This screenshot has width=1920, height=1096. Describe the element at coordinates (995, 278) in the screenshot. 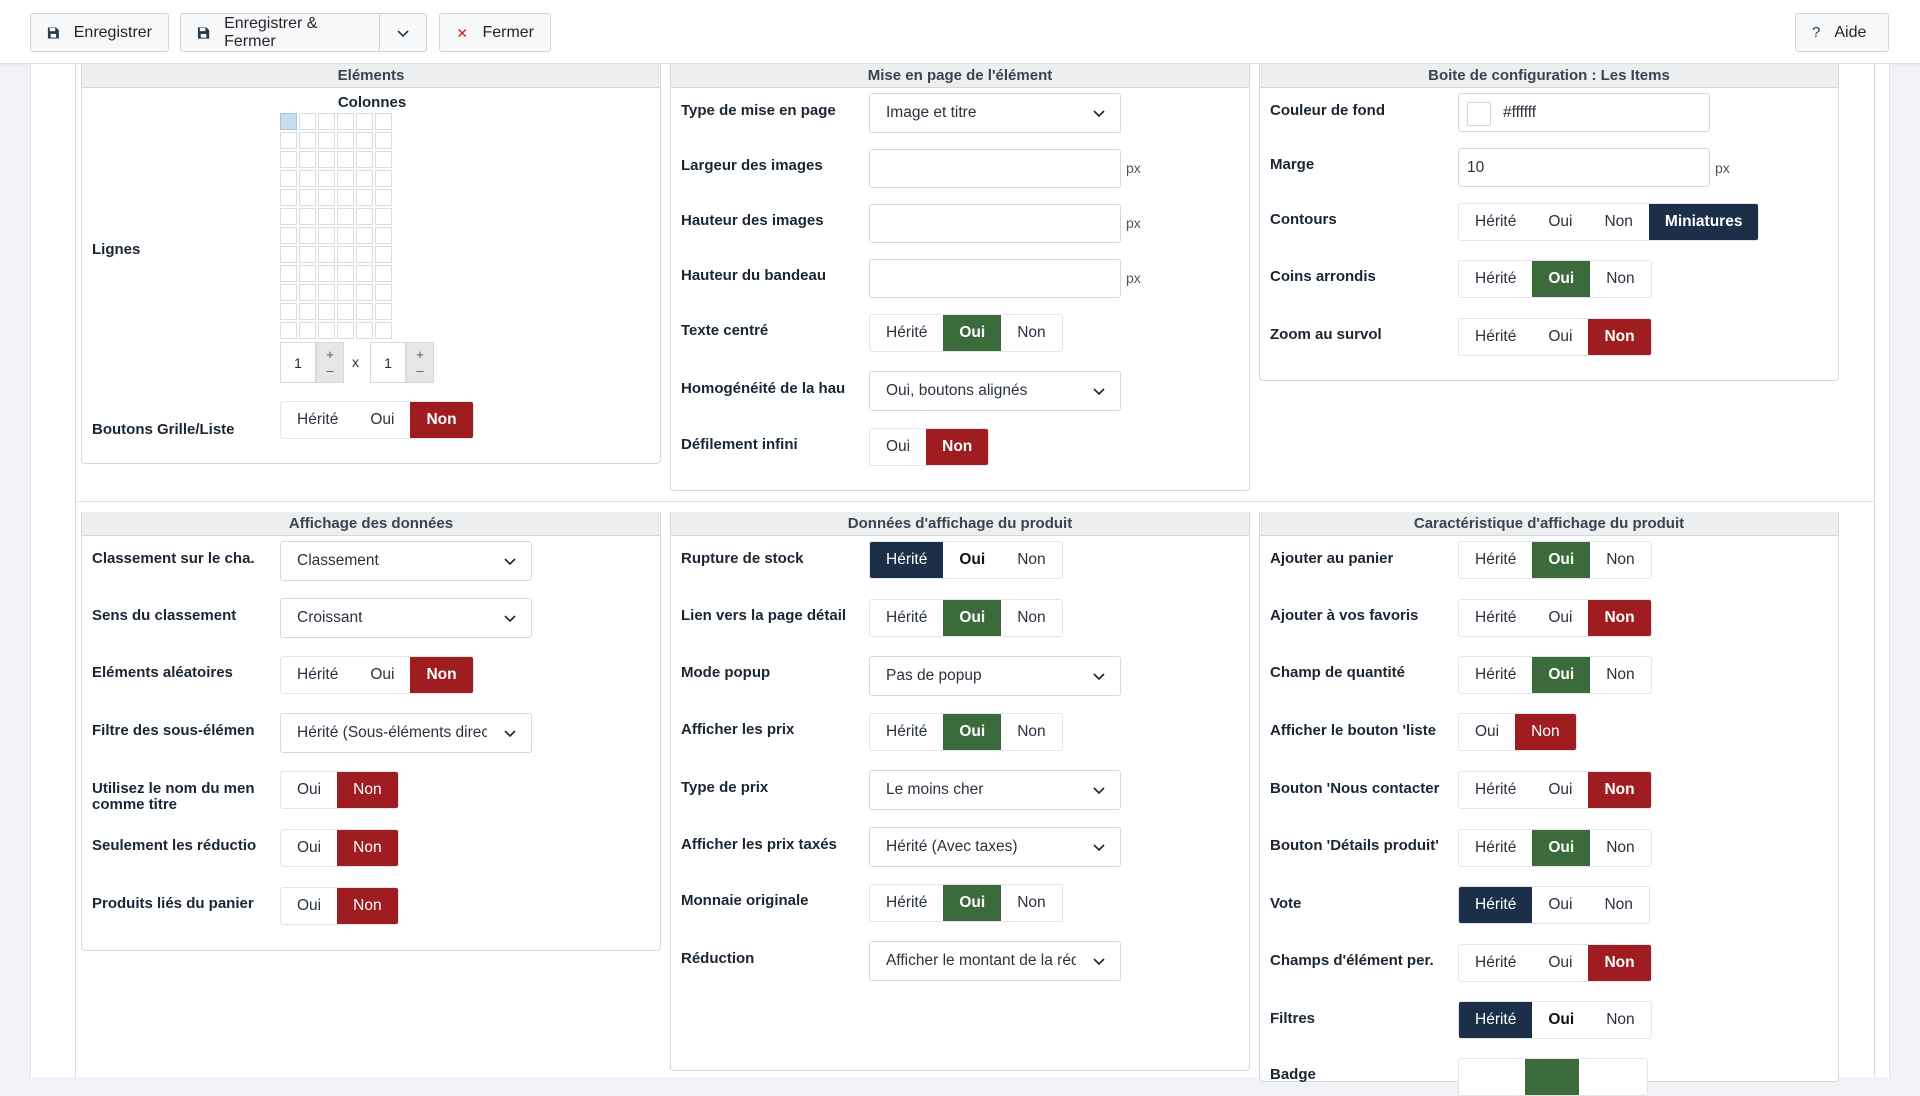

I see `banner-height-input` at that location.